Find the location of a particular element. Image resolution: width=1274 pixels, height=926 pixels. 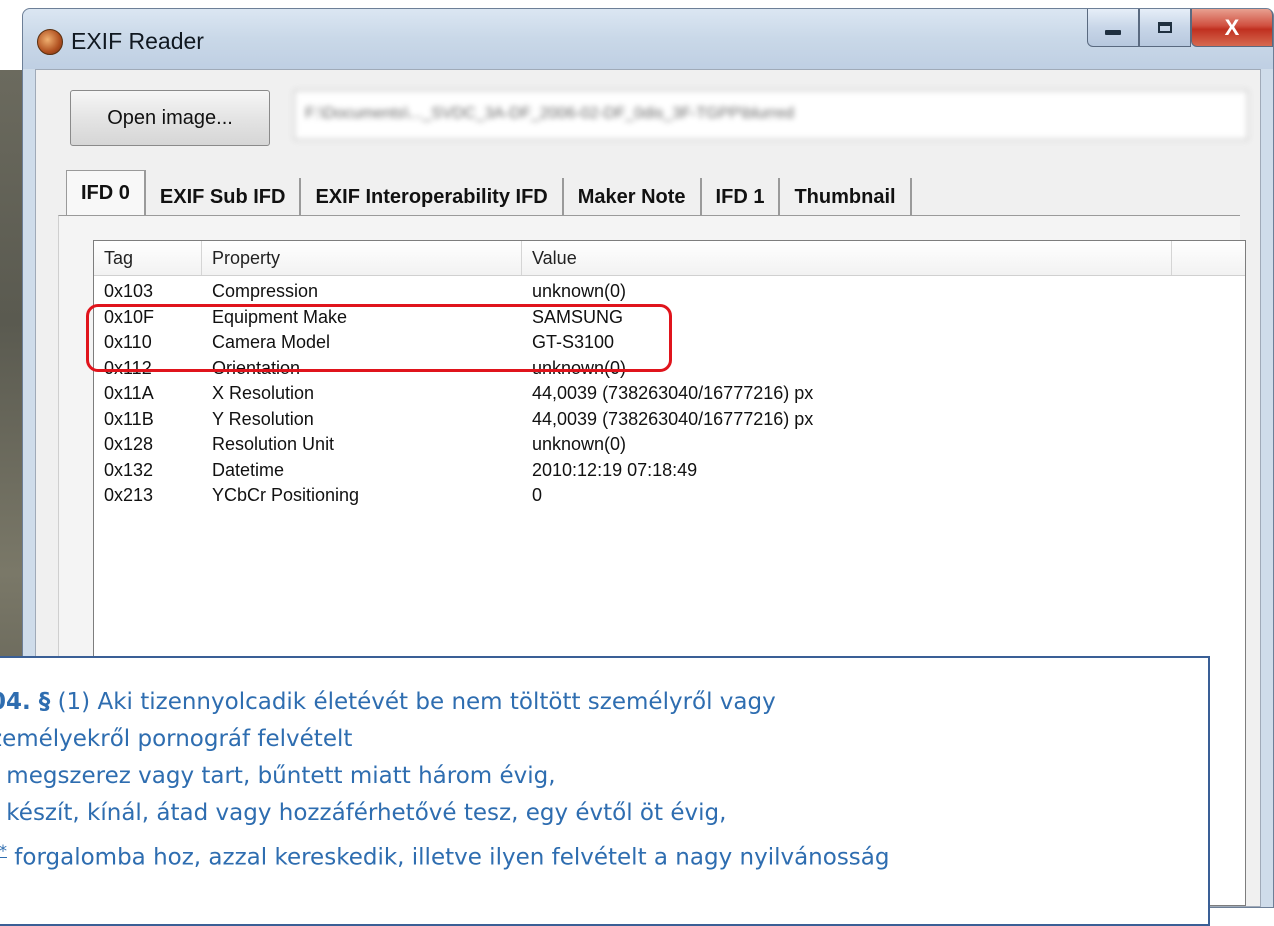

property-cell: Compression is located at coordinates (265, 291).